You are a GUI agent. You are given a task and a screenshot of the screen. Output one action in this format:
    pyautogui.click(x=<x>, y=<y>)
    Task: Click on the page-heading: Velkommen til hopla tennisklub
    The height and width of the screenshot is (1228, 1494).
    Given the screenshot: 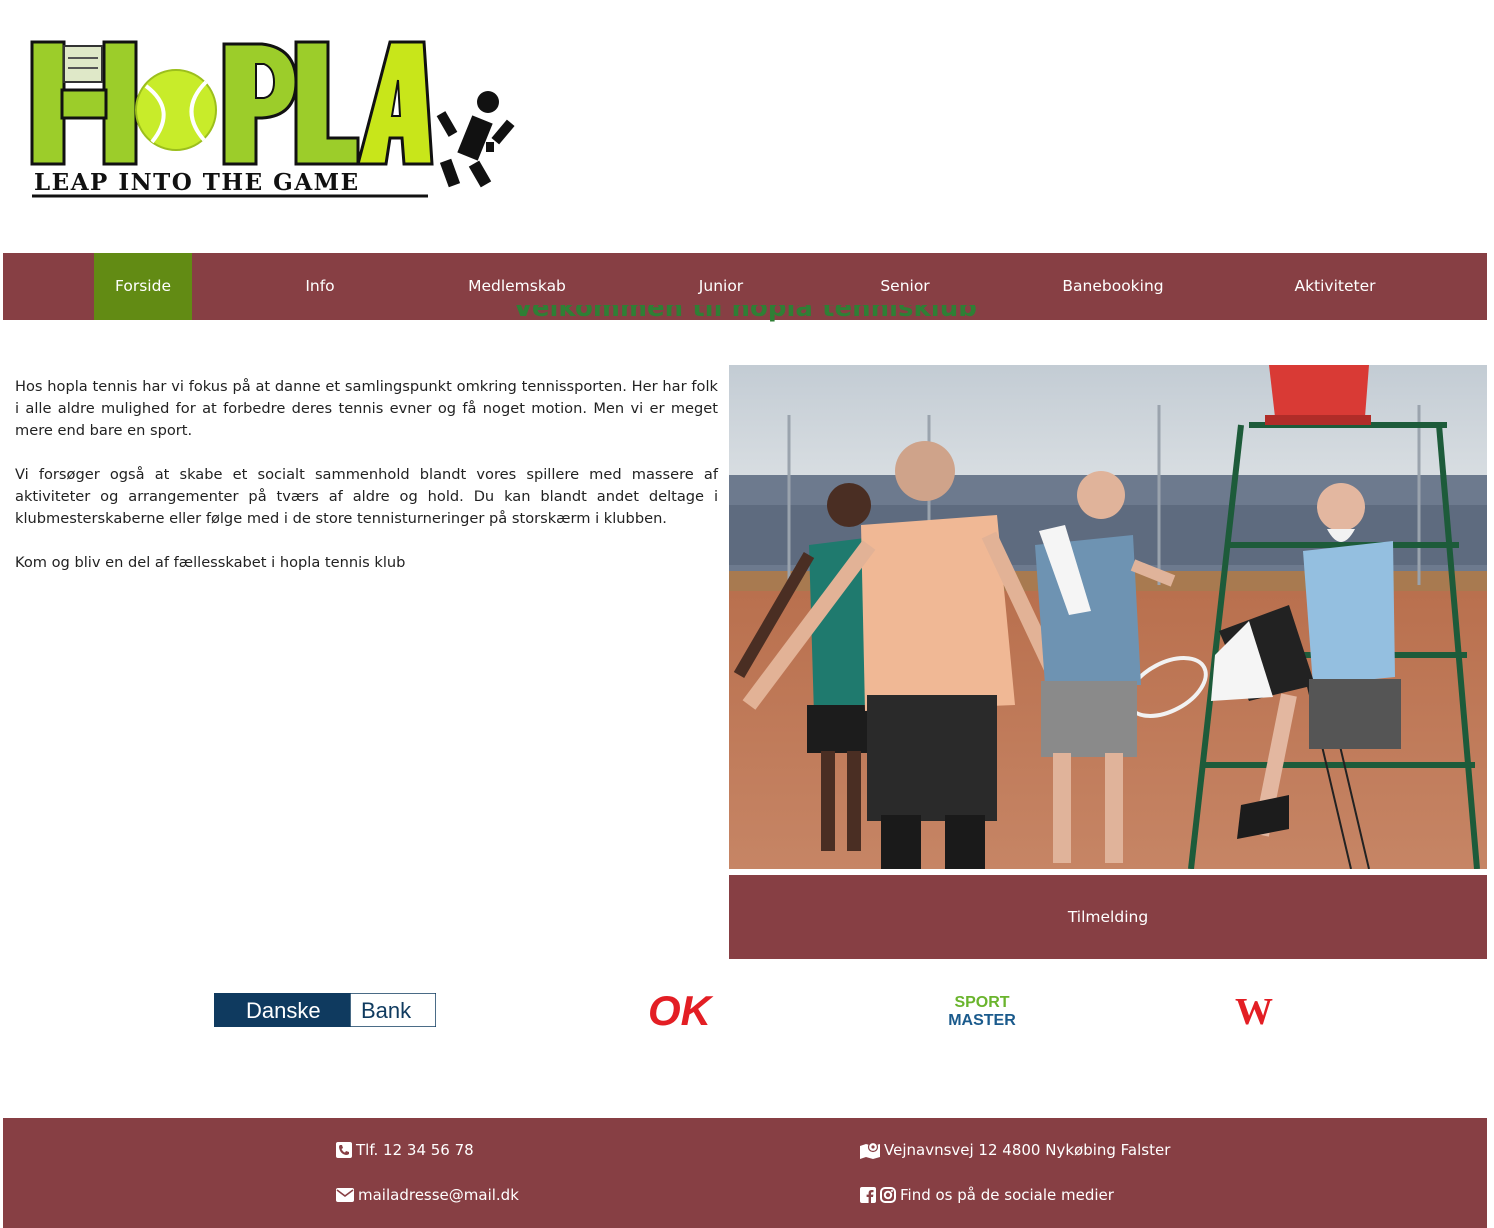 What is the action you would take?
    pyautogui.click(x=745, y=314)
    